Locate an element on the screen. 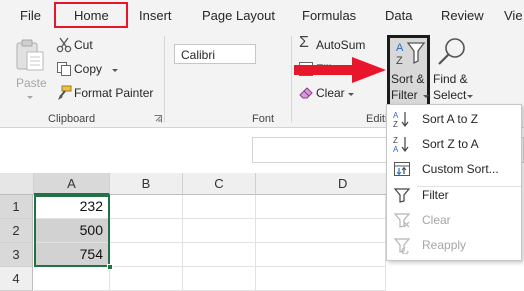 The width and height of the screenshot is (524, 291). column-header-d: D is located at coordinates (343, 183).